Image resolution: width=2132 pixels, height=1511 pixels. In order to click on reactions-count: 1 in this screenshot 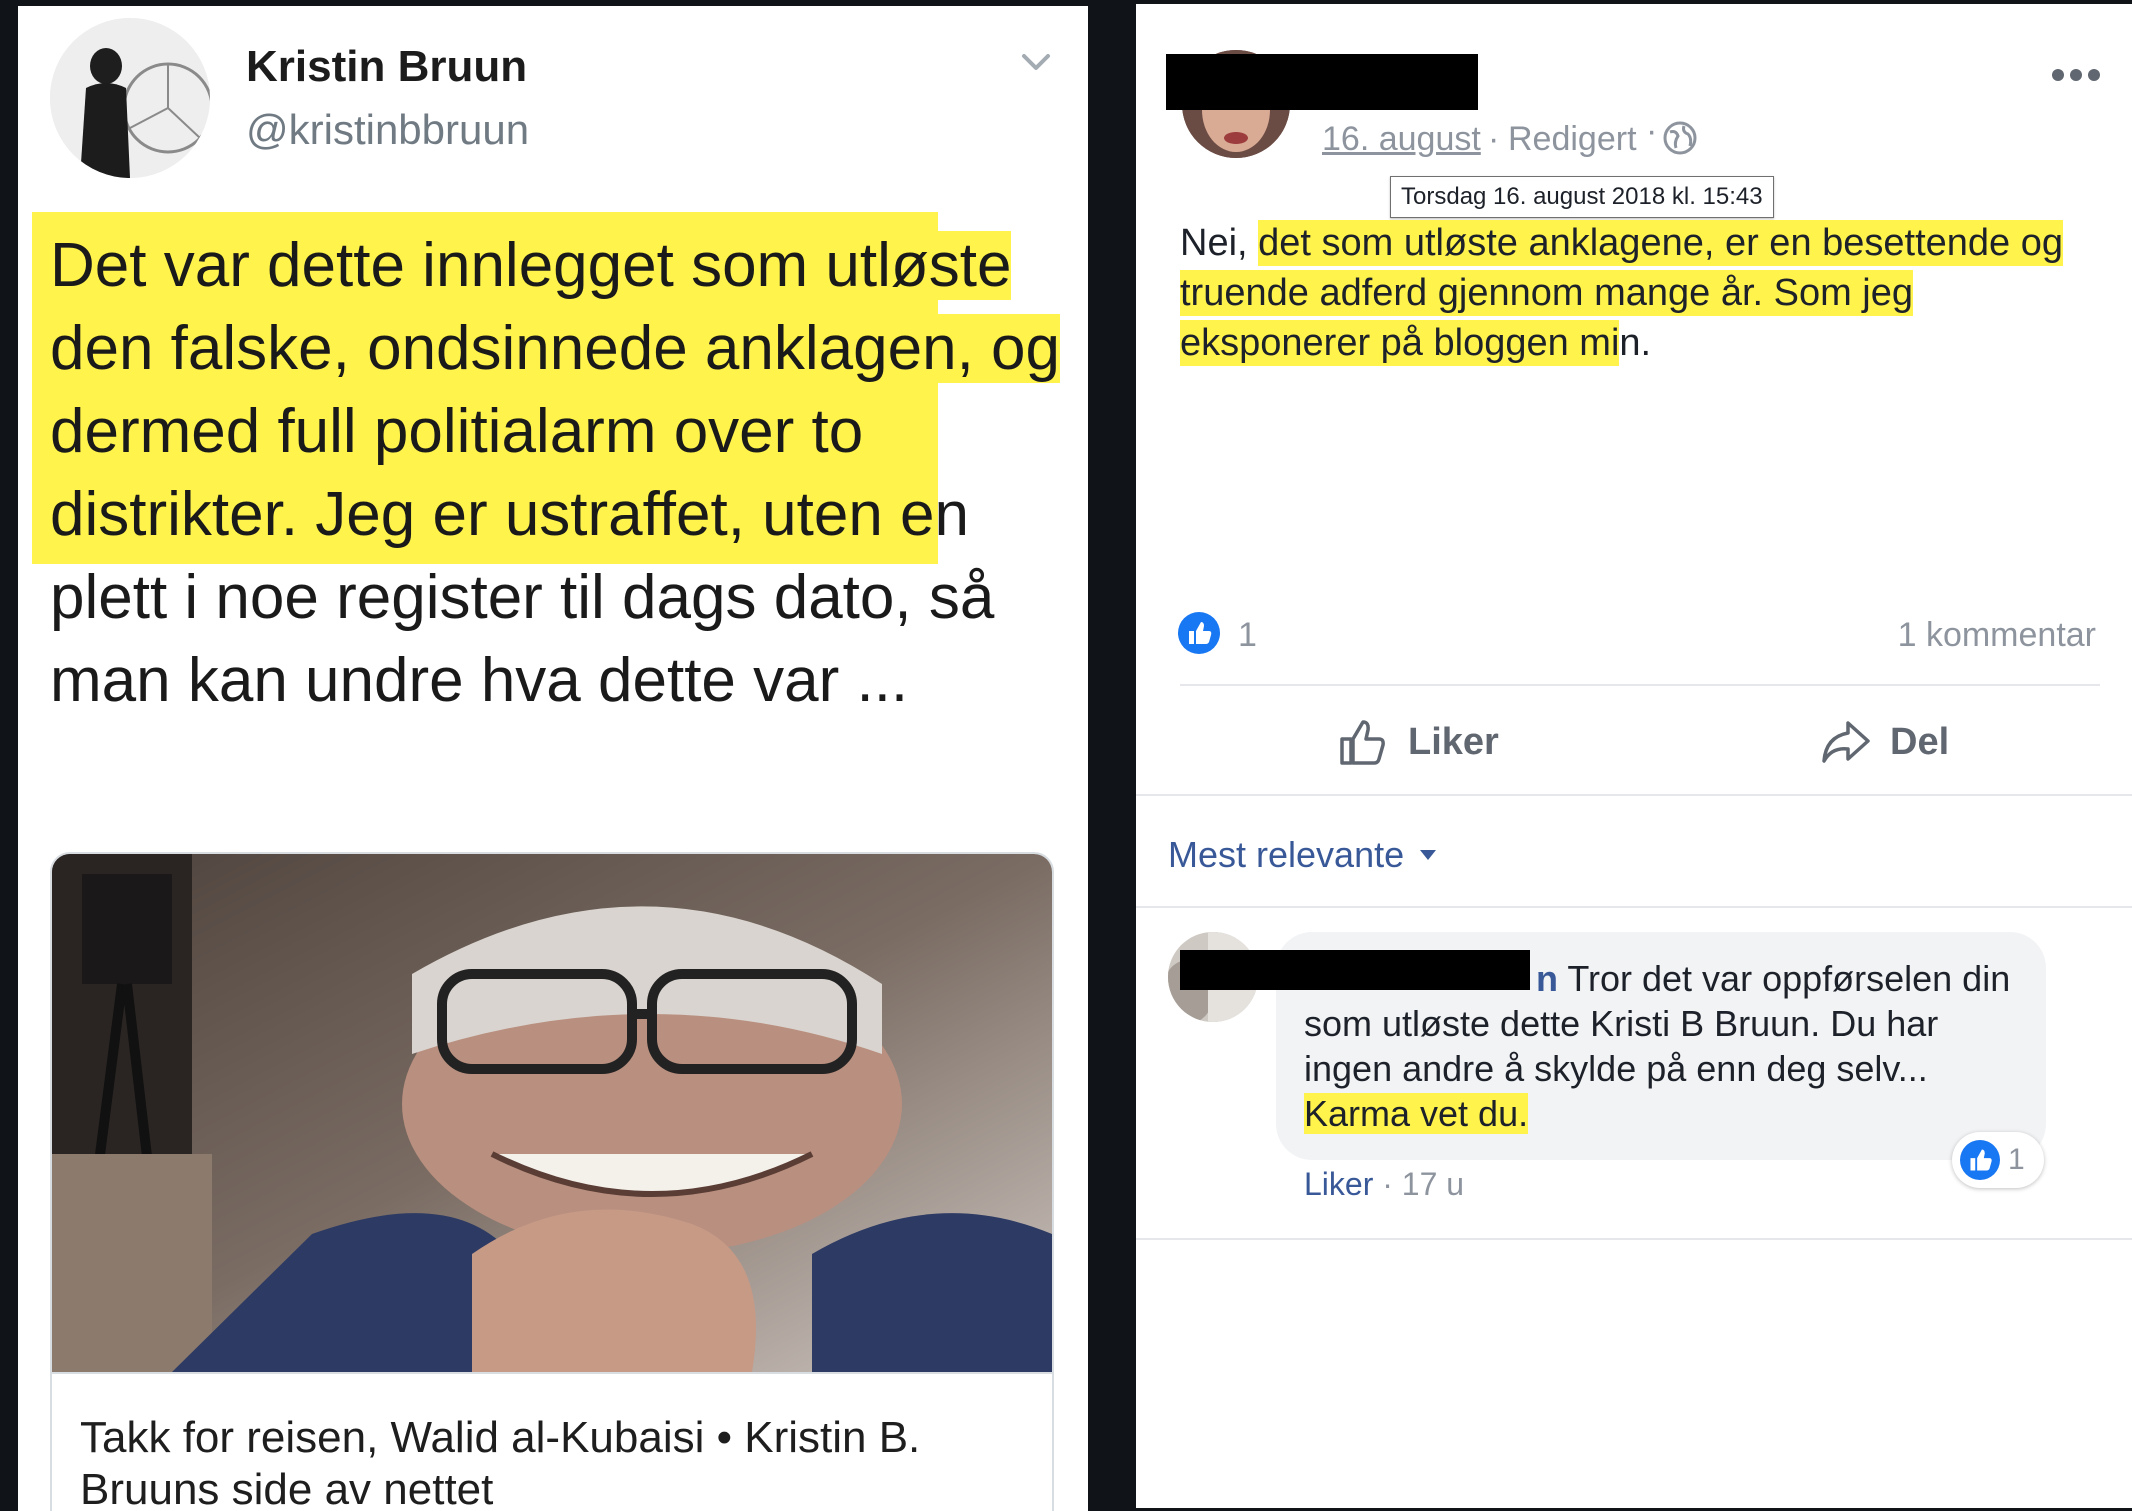, I will do `click(1247, 635)`.